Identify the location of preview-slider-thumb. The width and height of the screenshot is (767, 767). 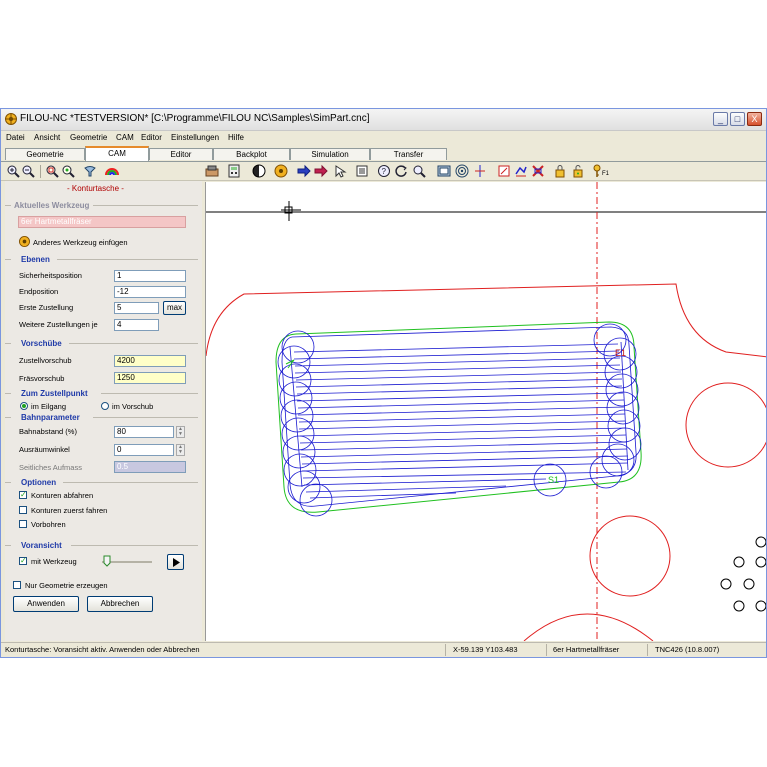
(107, 561).